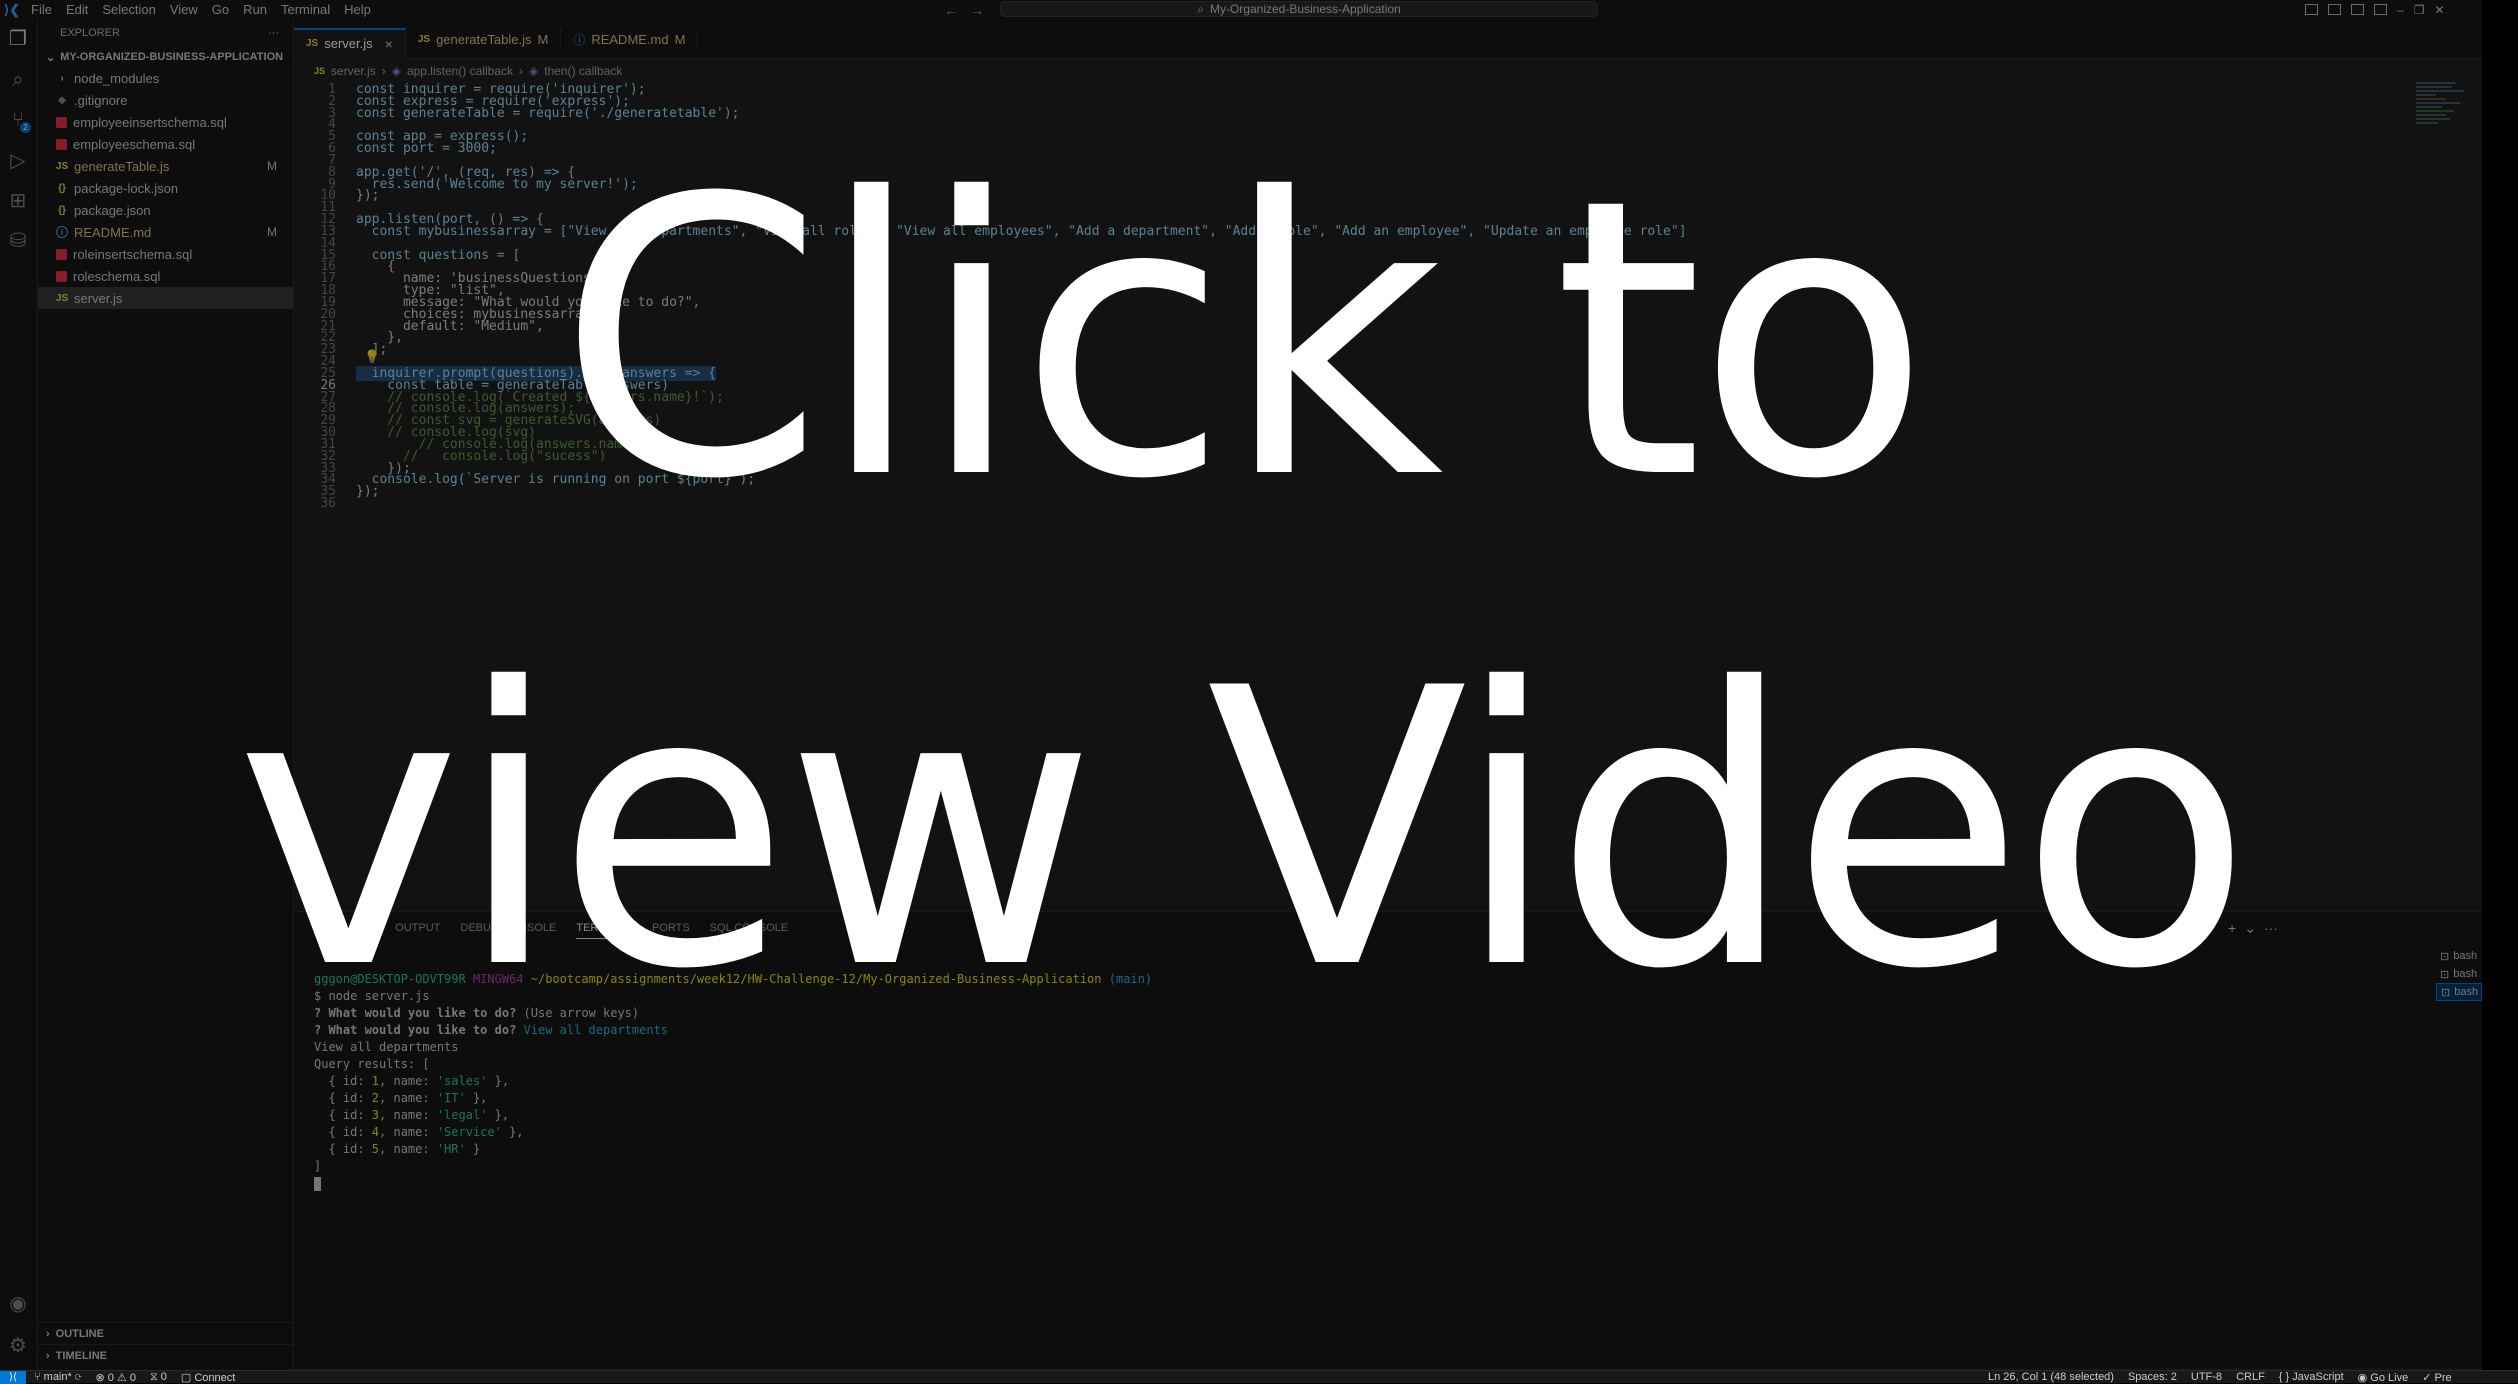 The width and height of the screenshot is (2518, 1384). I want to click on status-position: Ln 26, Col 1 (48 selected), so click(2051, 1377).